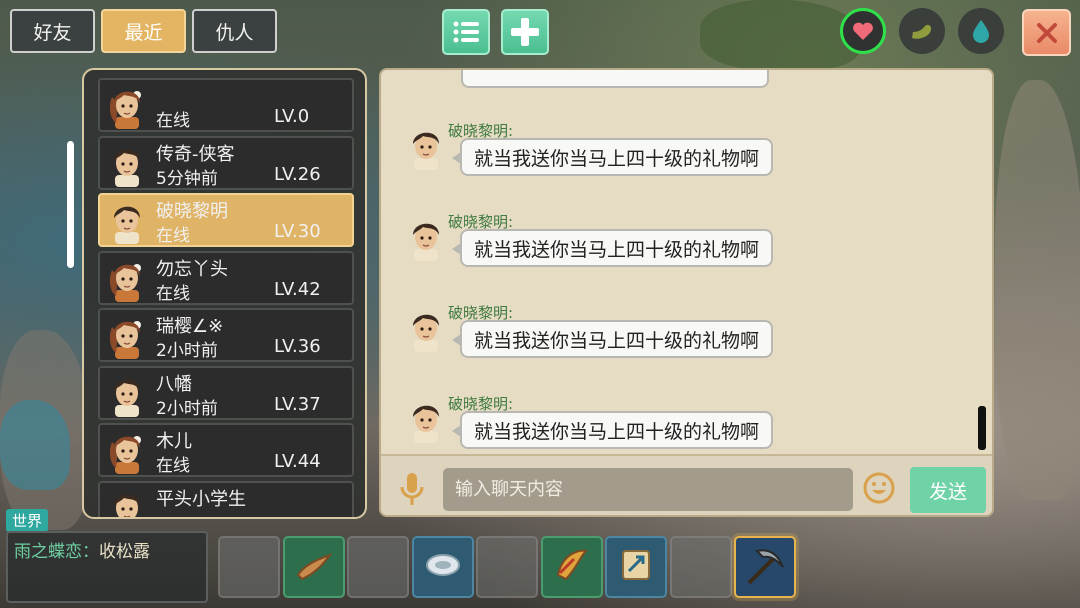 This screenshot has height=608, width=1080. I want to click on background-tree, so click(780, 35).